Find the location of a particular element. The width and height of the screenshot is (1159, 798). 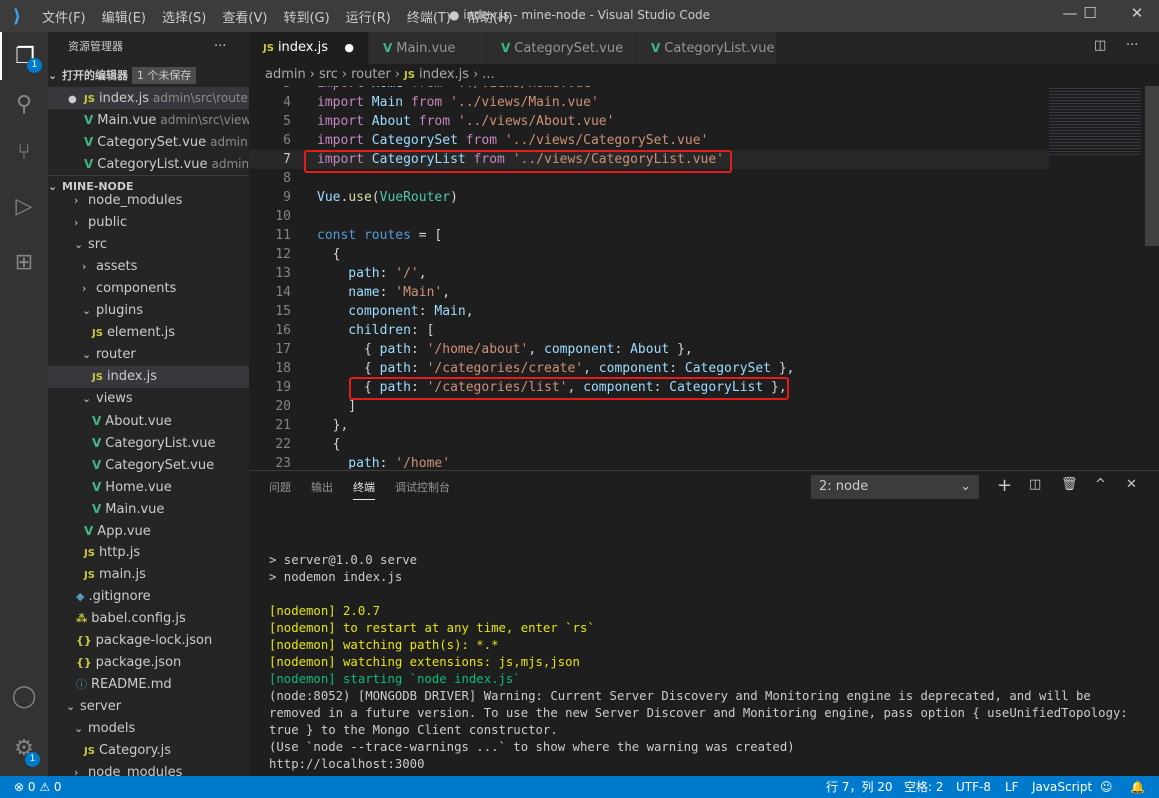

tree-item: › public is located at coordinates (148, 223).